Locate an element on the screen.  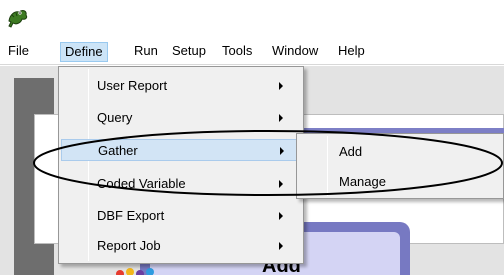
define-menu-item-user-report: User Report is located at coordinates (181, 86).